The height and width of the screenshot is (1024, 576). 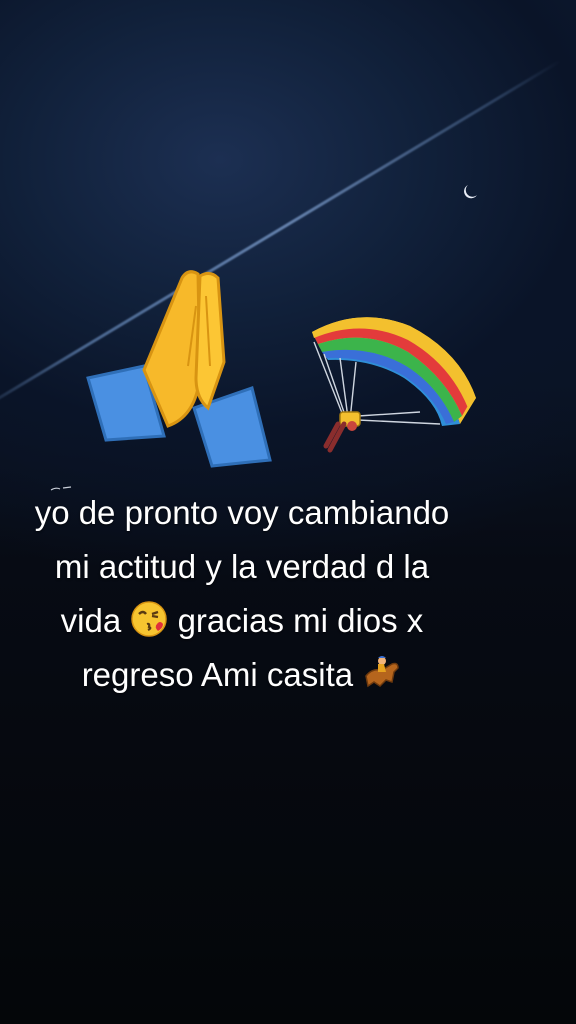 I want to click on caption-line-3: vida gracias mi dios x, so click(x=242, y=621).